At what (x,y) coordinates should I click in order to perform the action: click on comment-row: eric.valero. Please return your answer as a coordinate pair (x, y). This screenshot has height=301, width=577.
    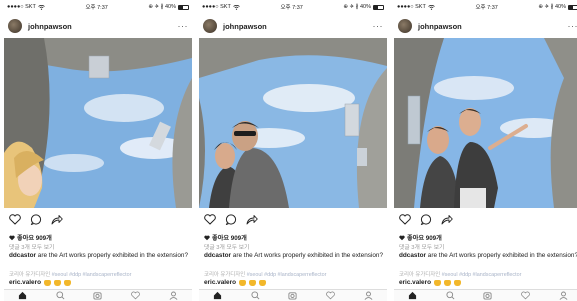
    Looking at the image, I should click on (235, 282).